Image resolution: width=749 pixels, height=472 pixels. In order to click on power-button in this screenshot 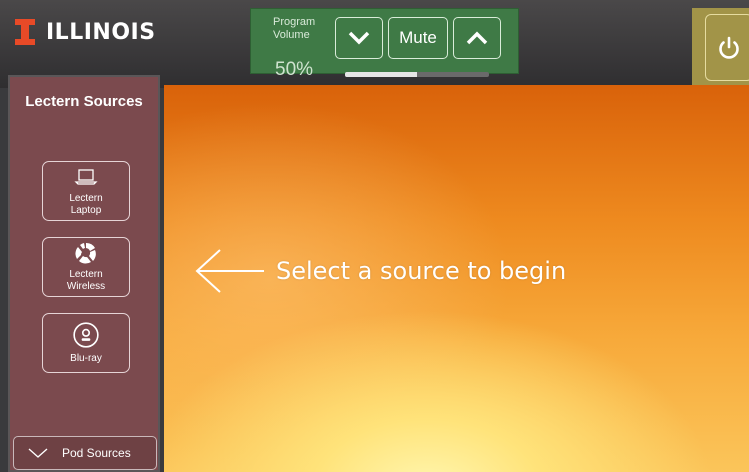, I will do `click(727, 47)`.